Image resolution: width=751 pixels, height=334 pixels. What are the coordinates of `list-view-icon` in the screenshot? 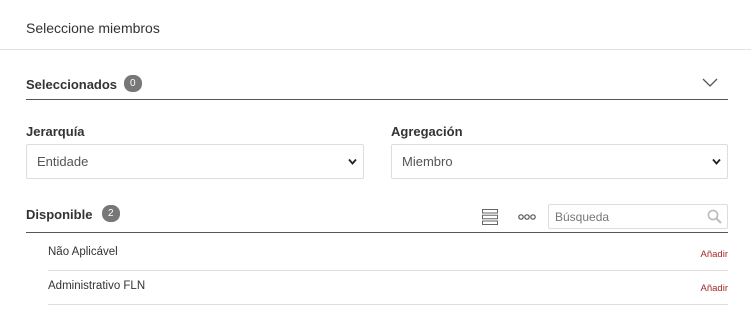 It's located at (490, 217).